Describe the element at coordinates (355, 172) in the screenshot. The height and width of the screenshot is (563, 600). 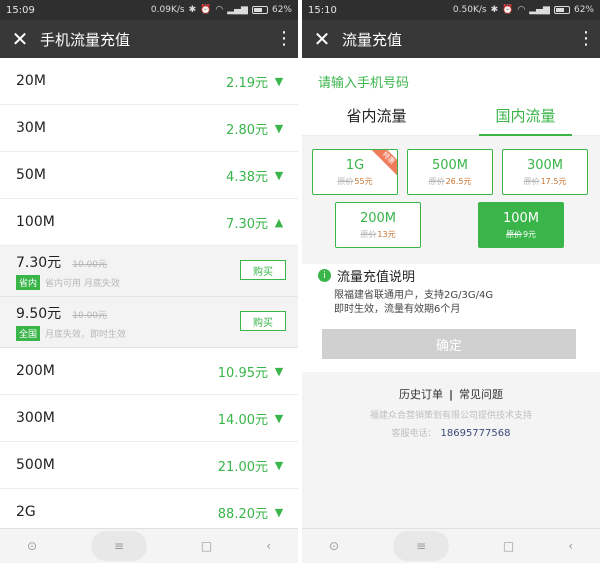
I see `option-1g: 特惠 1G 原价55元` at that location.